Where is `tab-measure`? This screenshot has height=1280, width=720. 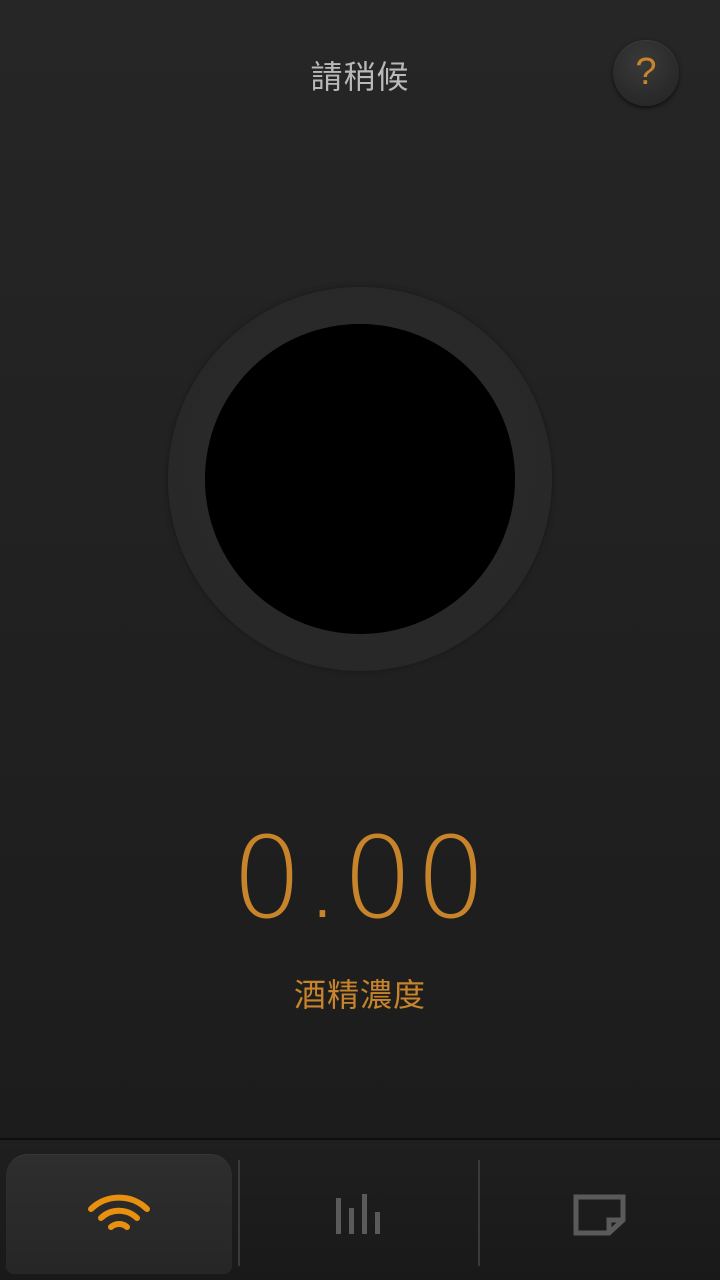 tab-measure is located at coordinates (119, 1210).